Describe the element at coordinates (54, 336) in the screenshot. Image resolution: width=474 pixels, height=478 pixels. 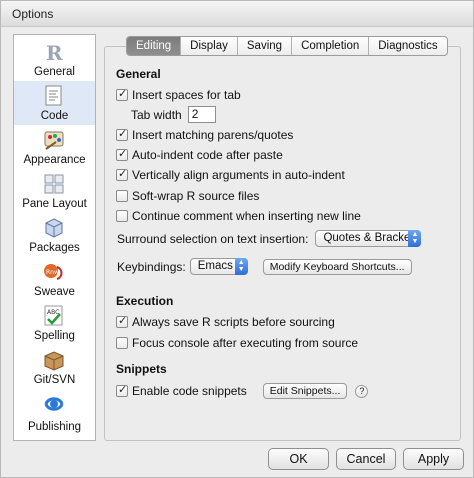
I see `sidebar-item-label: Spelling` at that location.